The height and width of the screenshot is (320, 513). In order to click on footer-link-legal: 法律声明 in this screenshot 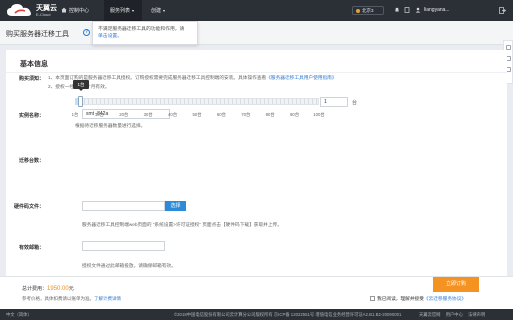, I will do `click(476, 314)`.